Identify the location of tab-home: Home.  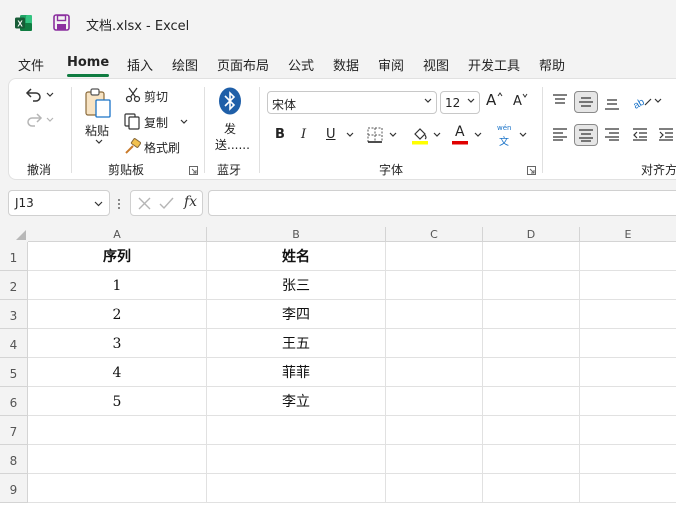
(88, 62).